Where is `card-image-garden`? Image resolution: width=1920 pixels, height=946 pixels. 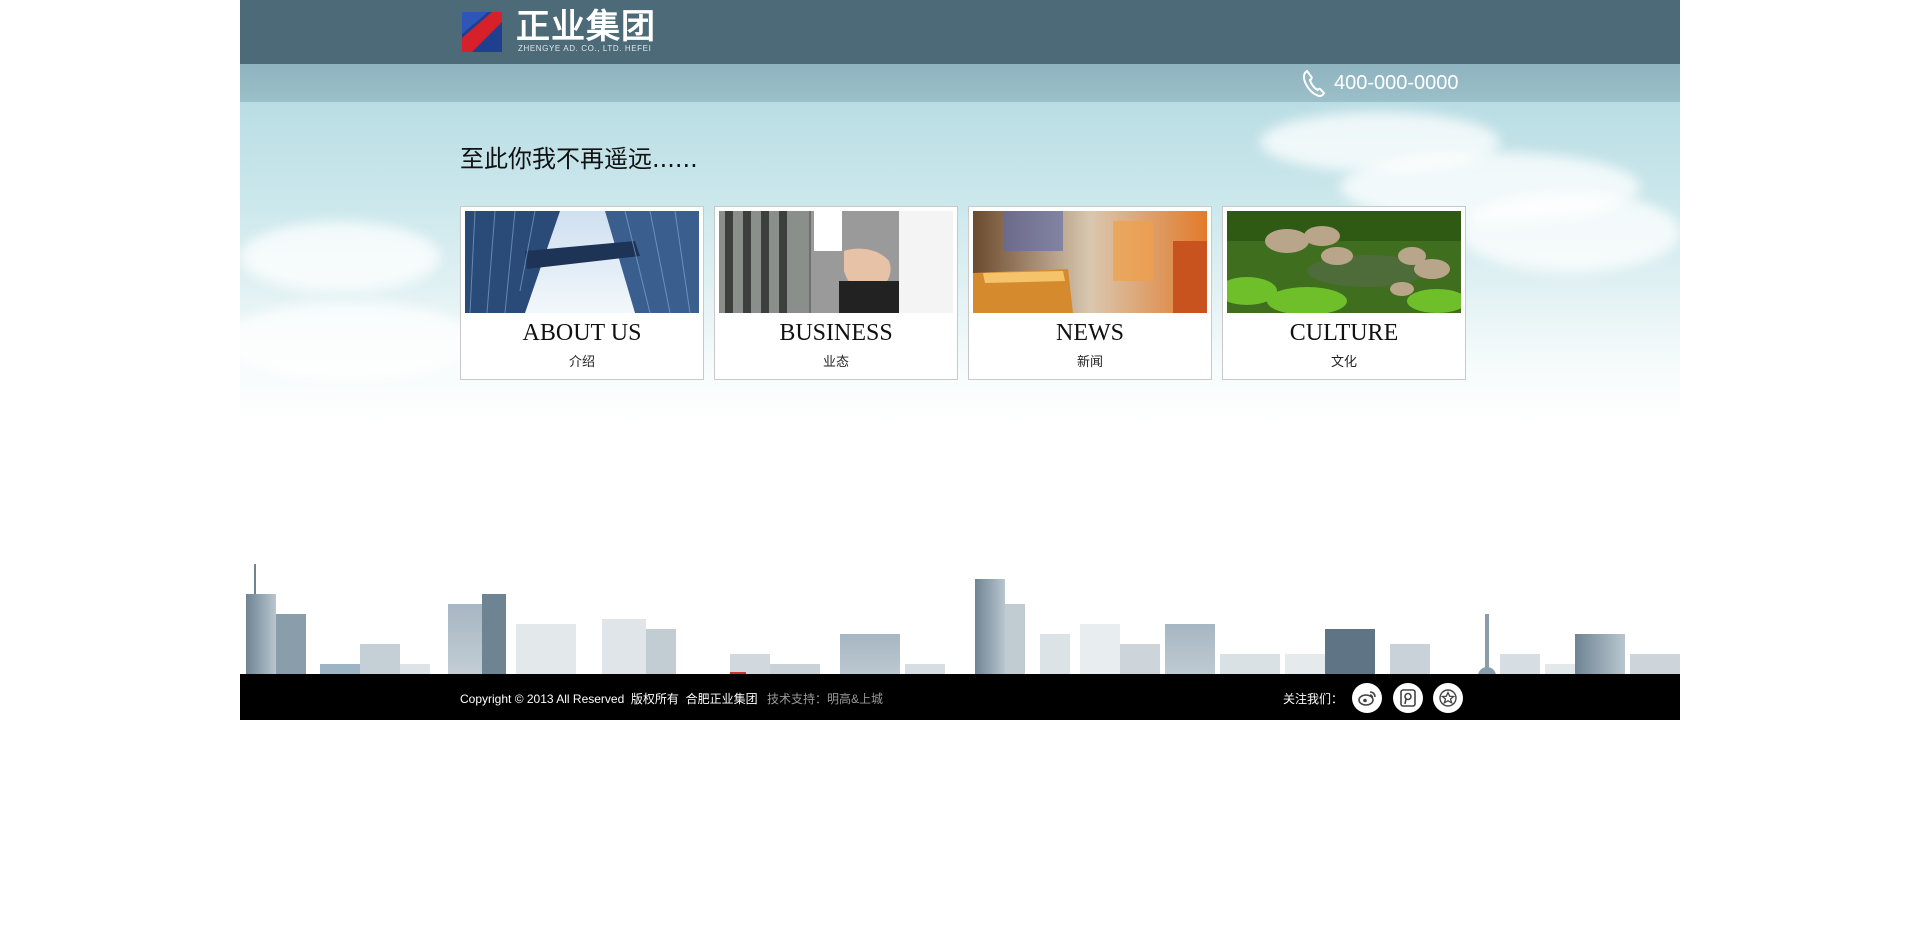 card-image-garden is located at coordinates (1344, 262).